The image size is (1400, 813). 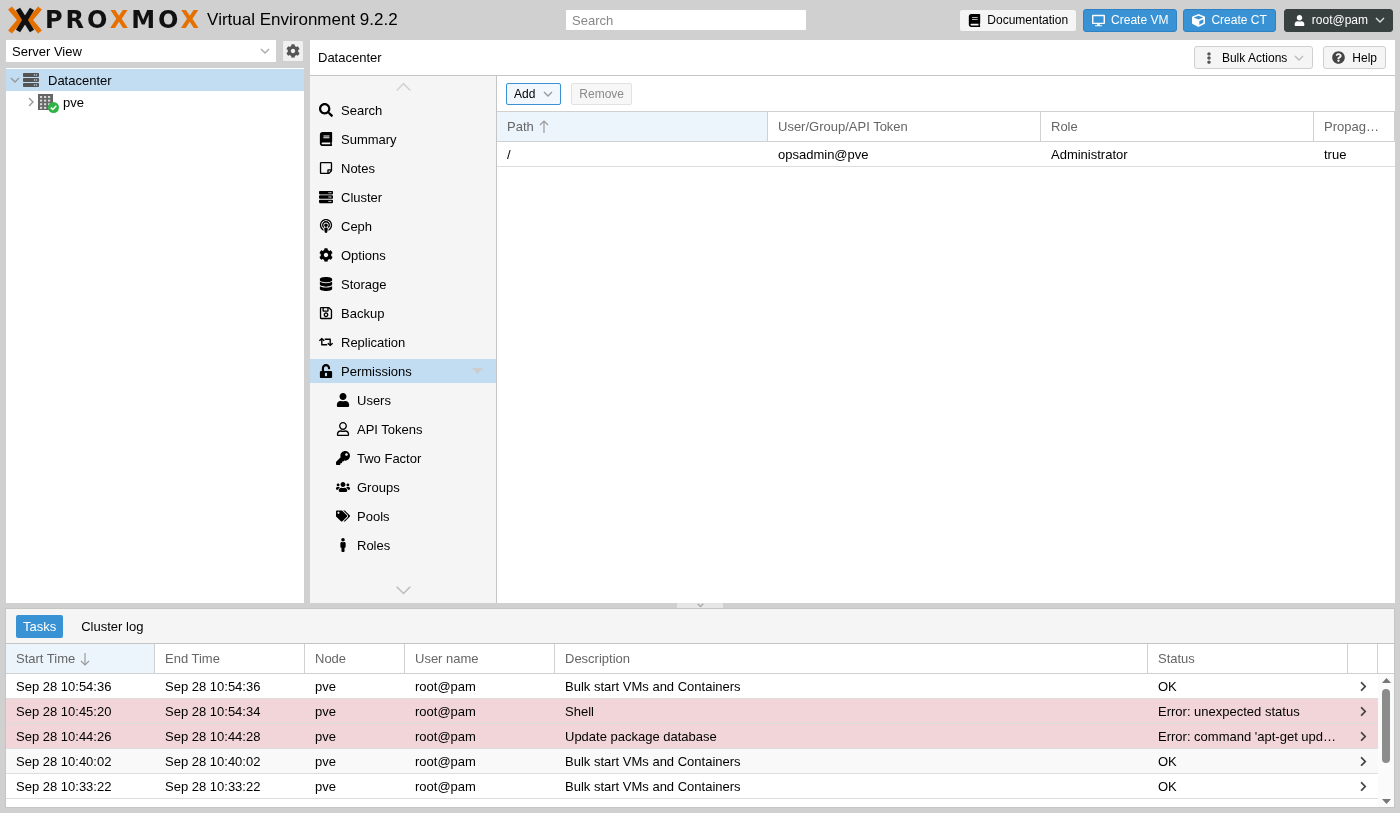 I want to click on nav-item: Options, so click(x=403, y=255).